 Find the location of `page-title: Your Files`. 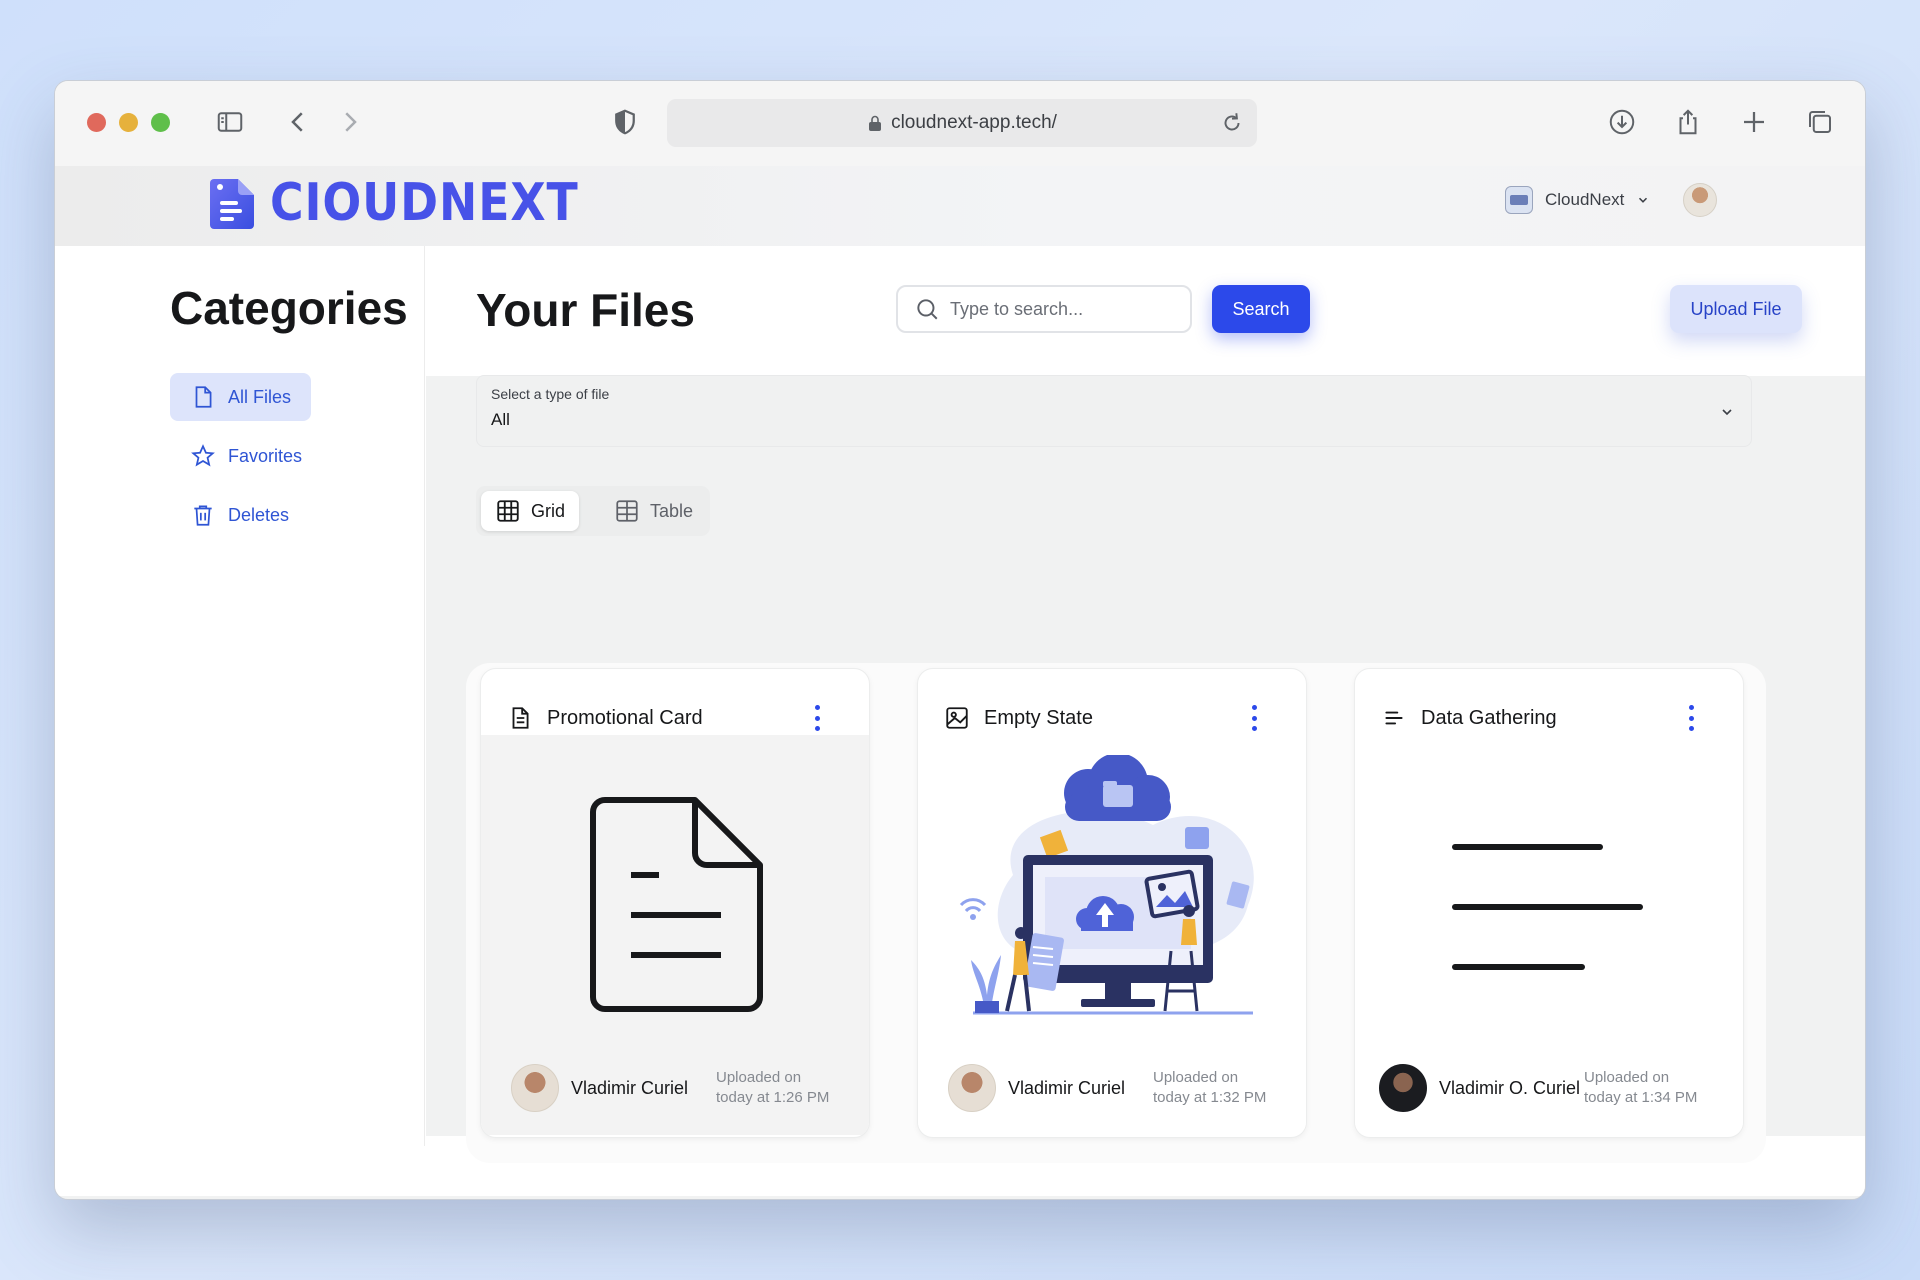

page-title: Your Files is located at coordinates (585, 310).